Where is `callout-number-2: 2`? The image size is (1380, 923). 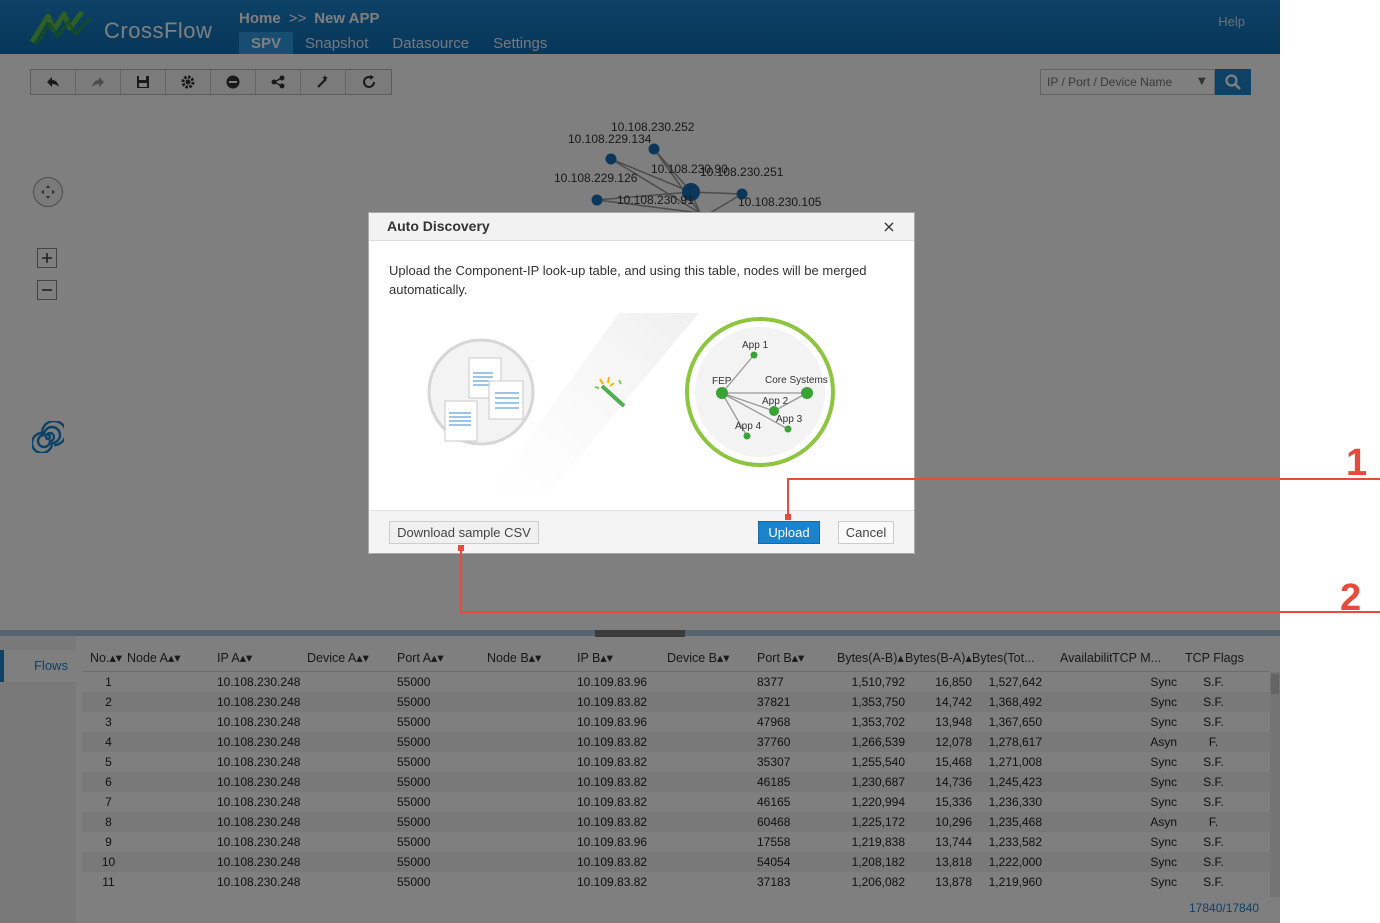 callout-number-2: 2 is located at coordinates (1351, 598).